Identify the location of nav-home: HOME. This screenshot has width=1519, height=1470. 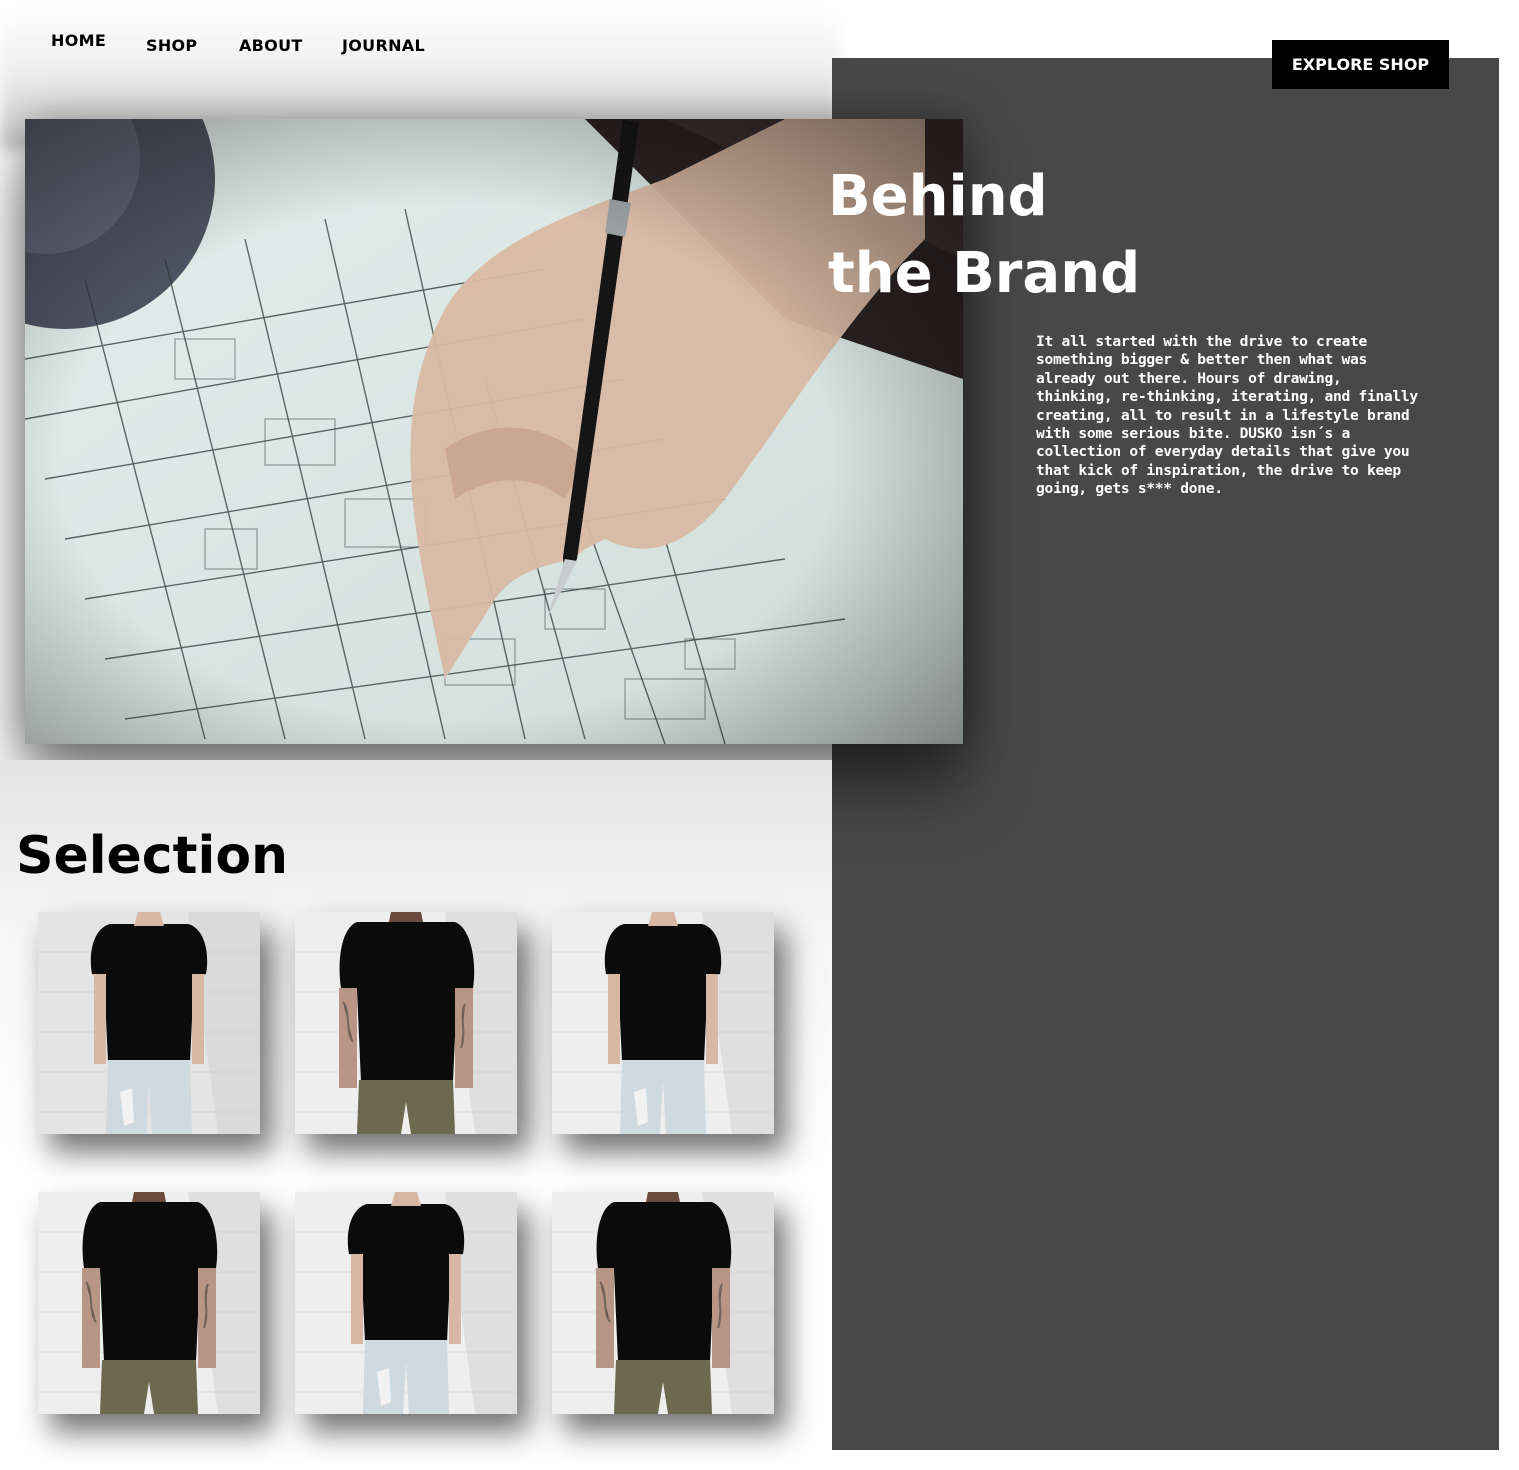
(78, 40).